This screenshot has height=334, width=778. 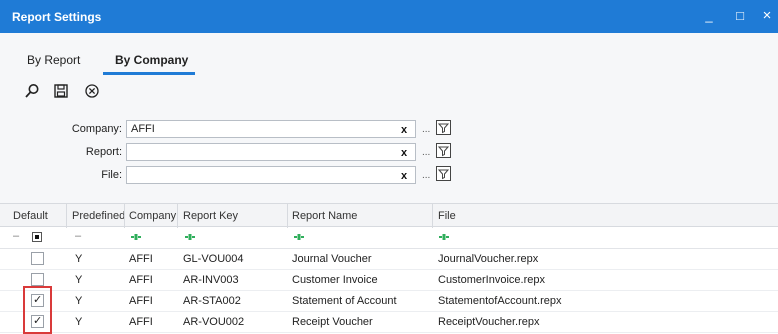 What do you see at coordinates (271, 152) in the screenshot?
I see `report-field` at bounding box center [271, 152].